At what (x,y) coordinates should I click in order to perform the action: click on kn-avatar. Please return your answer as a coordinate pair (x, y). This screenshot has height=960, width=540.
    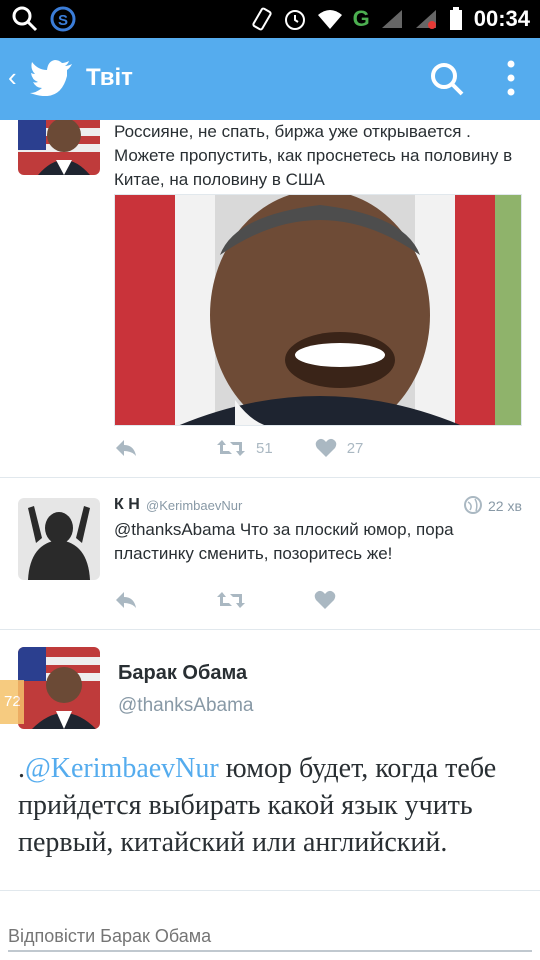
    Looking at the image, I should click on (59, 539).